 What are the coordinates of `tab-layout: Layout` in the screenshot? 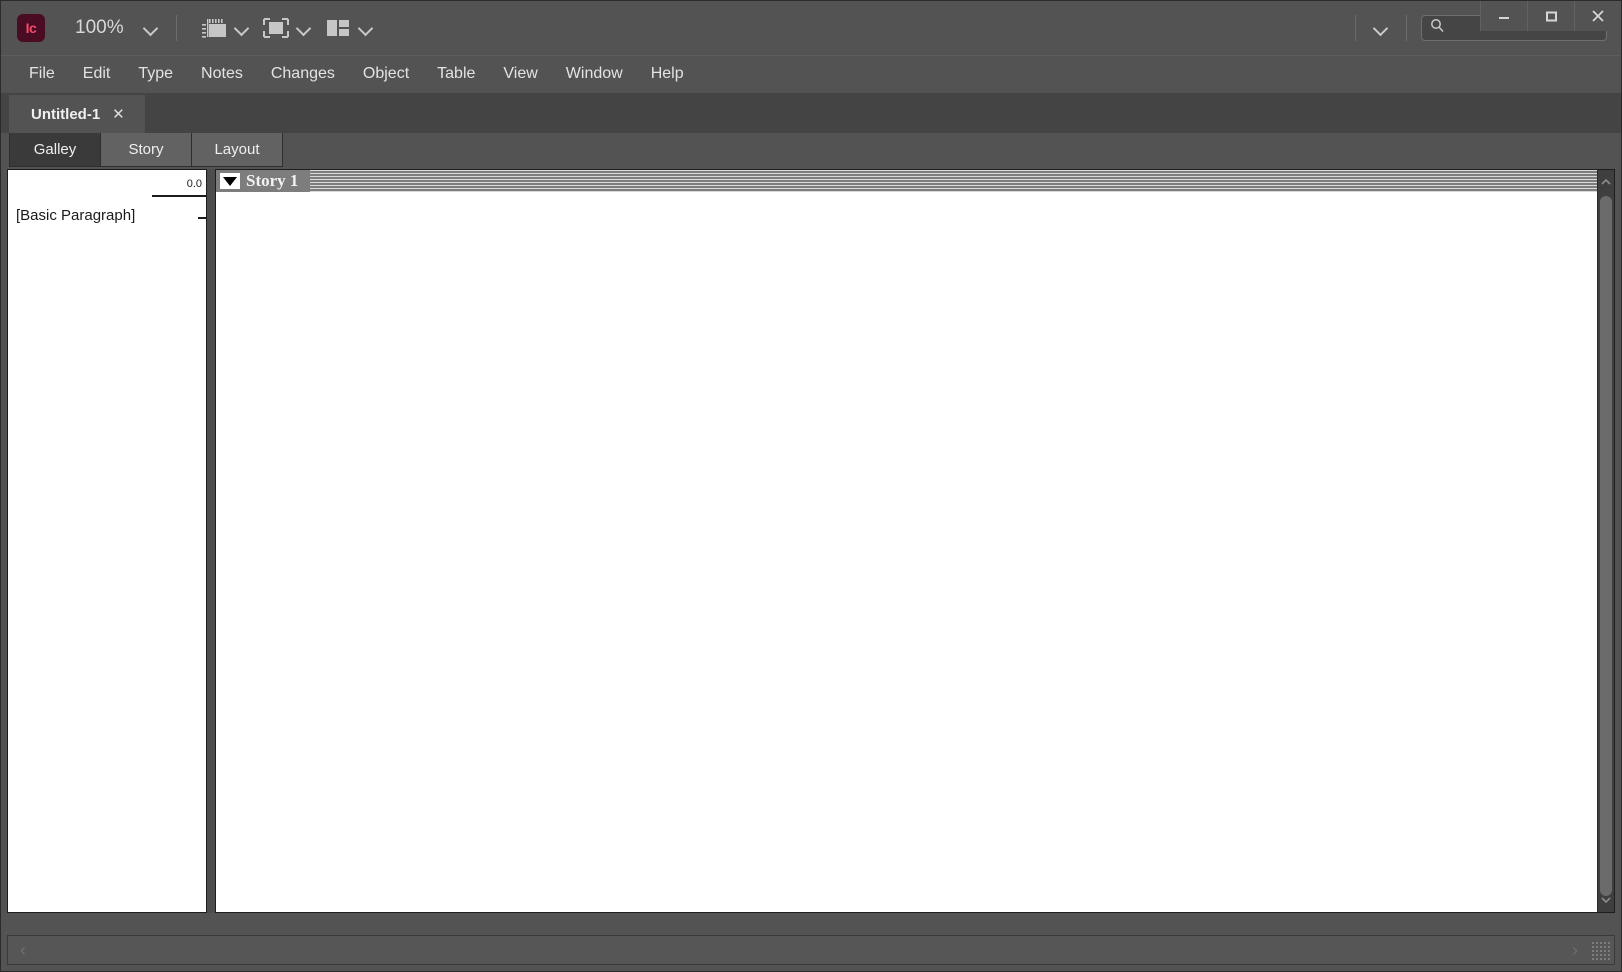 It's located at (237, 150).